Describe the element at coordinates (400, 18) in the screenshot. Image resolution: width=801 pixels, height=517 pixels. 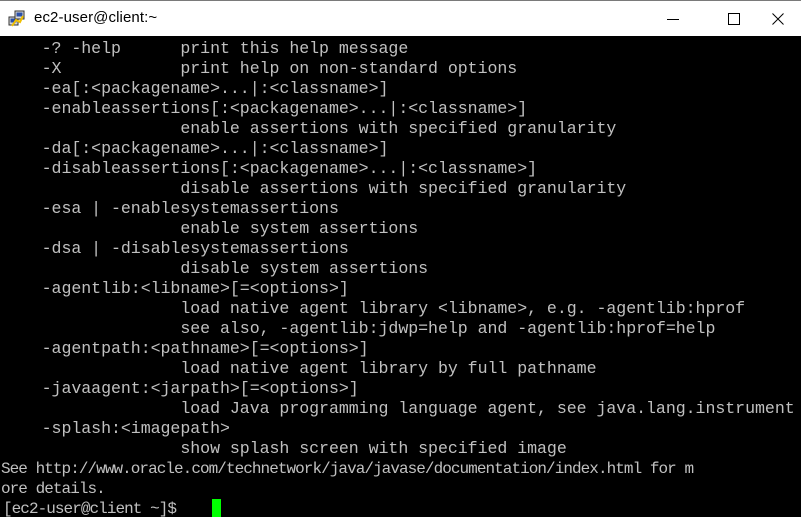
I see `title-bar: ec2-user@client:~` at that location.